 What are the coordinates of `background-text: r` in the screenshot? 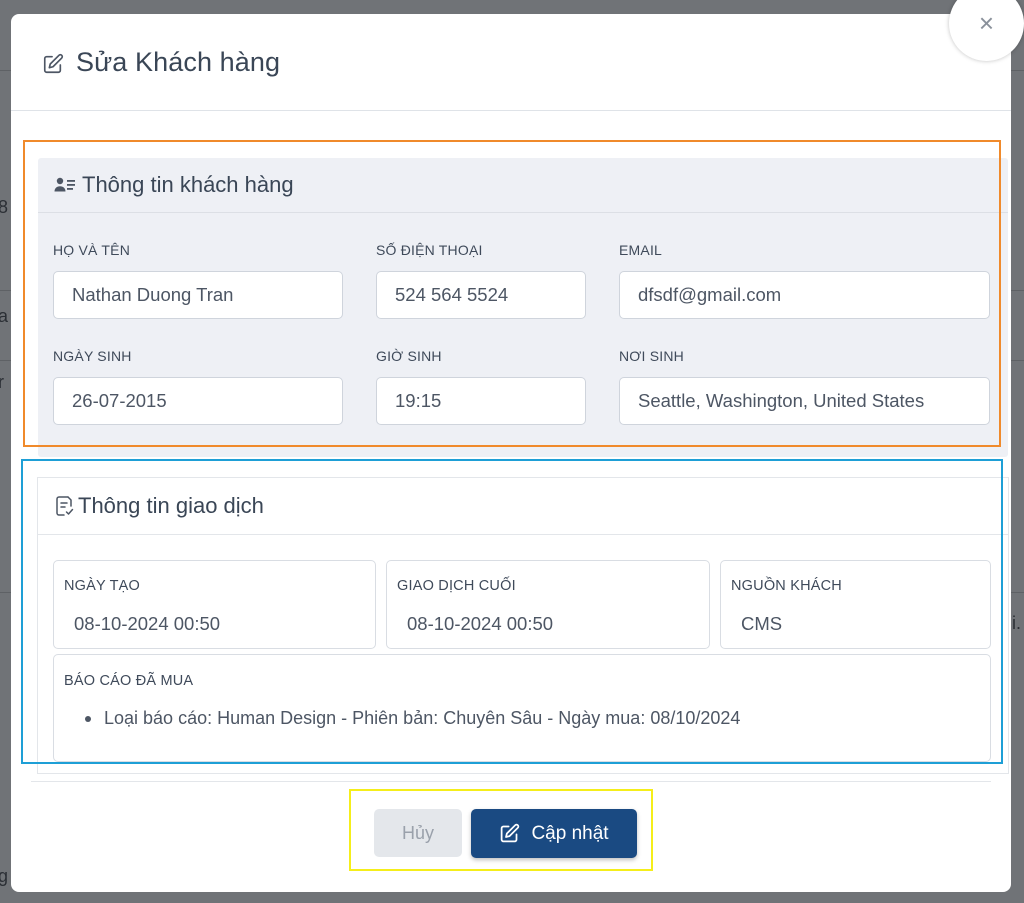 It's located at (2, 382).